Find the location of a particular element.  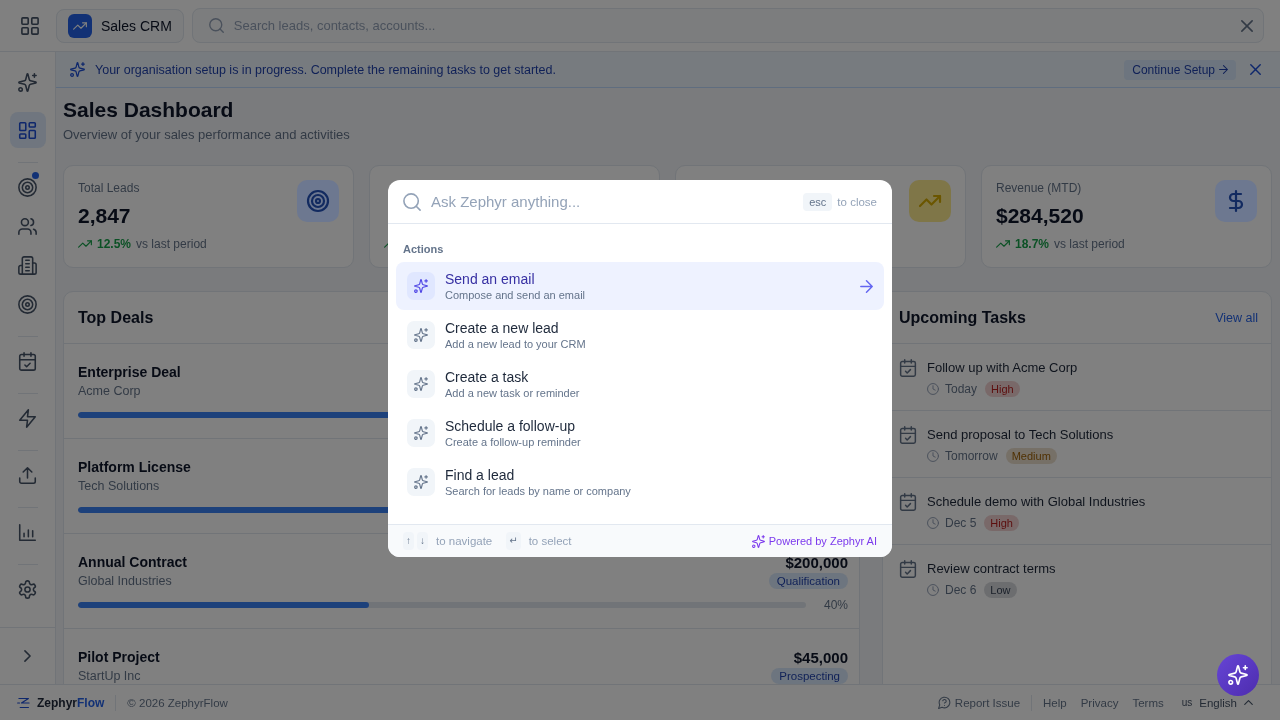

task-due-date: Today is located at coordinates (961, 389).